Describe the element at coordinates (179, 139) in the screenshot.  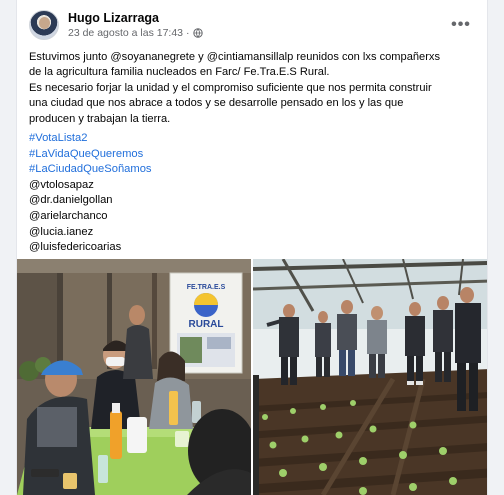
I see `hashtag-link: #VotaLista2` at that location.